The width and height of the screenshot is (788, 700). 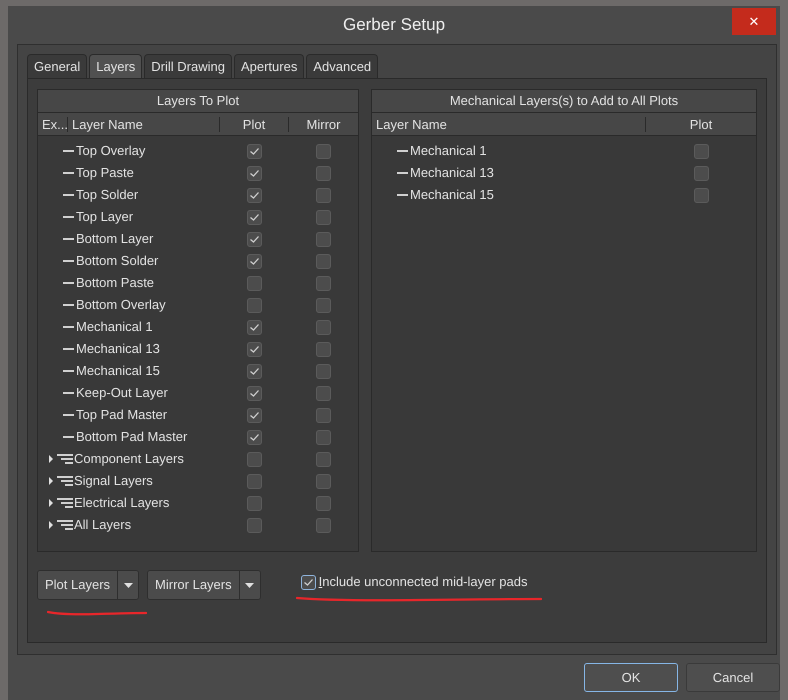 I want to click on tab: General, so click(x=57, y=66).